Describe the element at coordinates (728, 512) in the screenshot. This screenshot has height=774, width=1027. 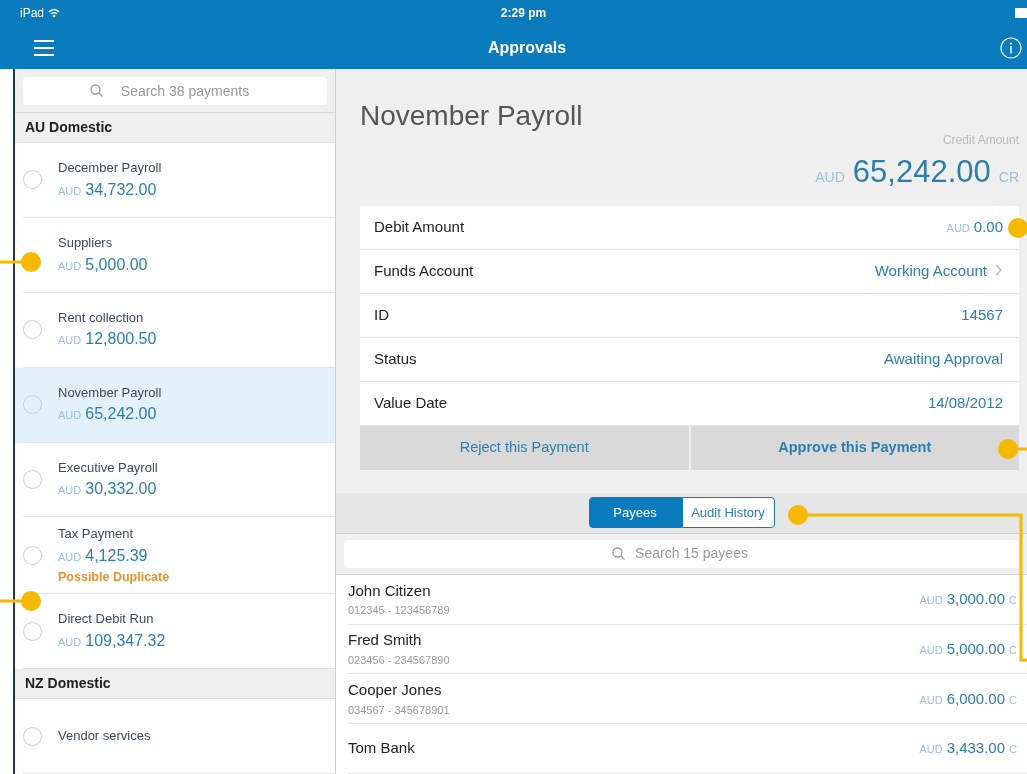
I see `segment-tab: Audit History` at that location.